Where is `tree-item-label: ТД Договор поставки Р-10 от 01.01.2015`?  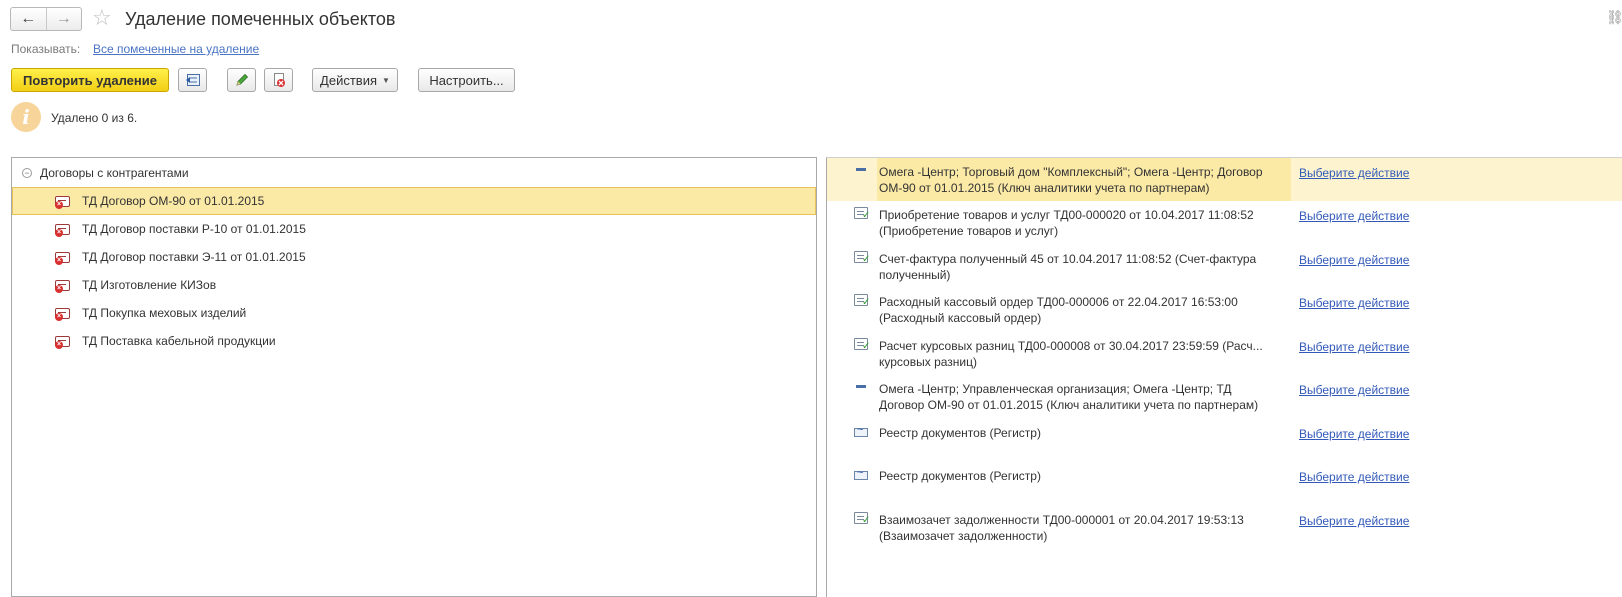 tree-item-label: ТД Договор поставки Р-10 от 01.01.2015 is located at coordinates (194, 229).